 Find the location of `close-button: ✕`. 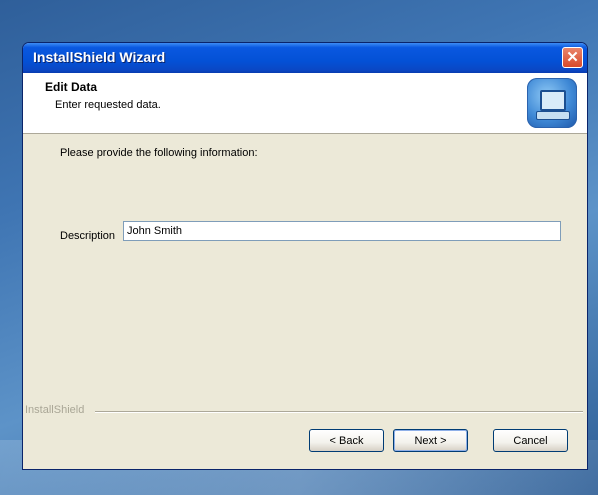

close-button: ✕ is located at coordinates (572, 57).